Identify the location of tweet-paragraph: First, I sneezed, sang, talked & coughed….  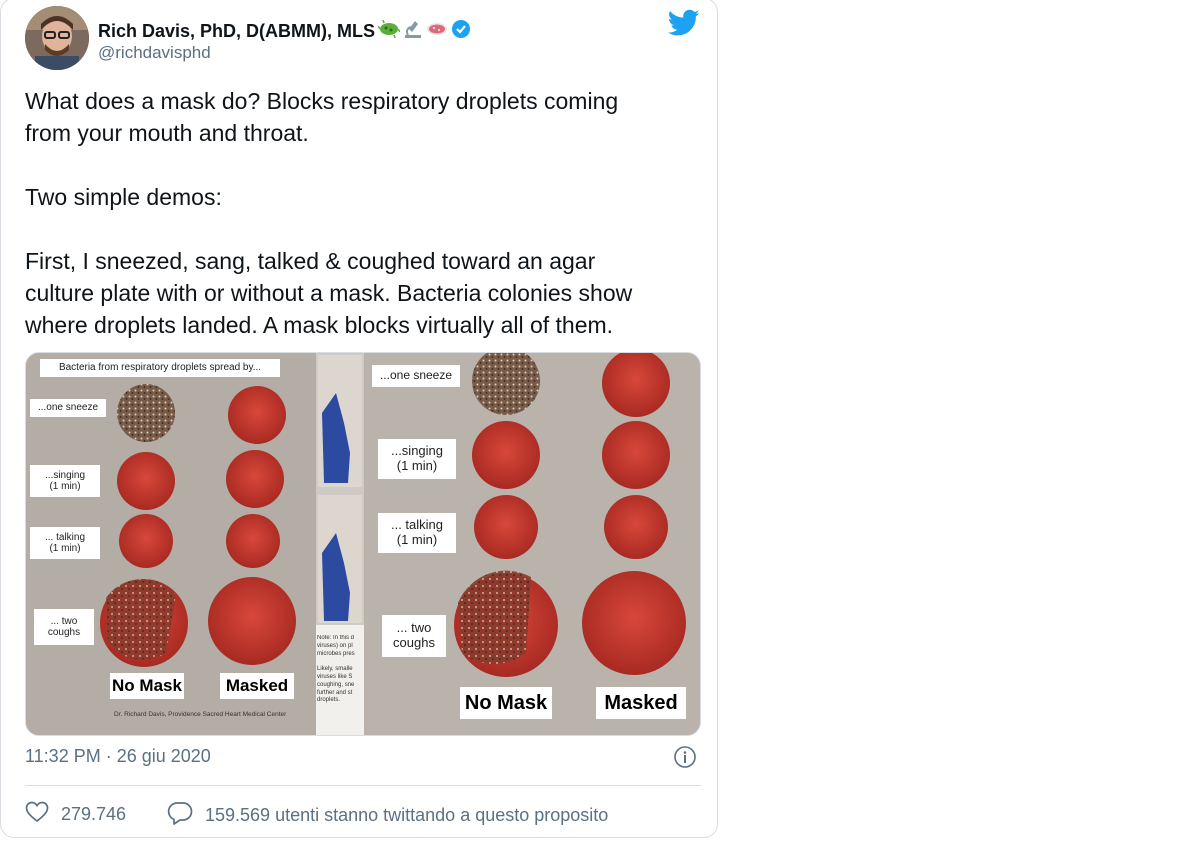
(329, 293).